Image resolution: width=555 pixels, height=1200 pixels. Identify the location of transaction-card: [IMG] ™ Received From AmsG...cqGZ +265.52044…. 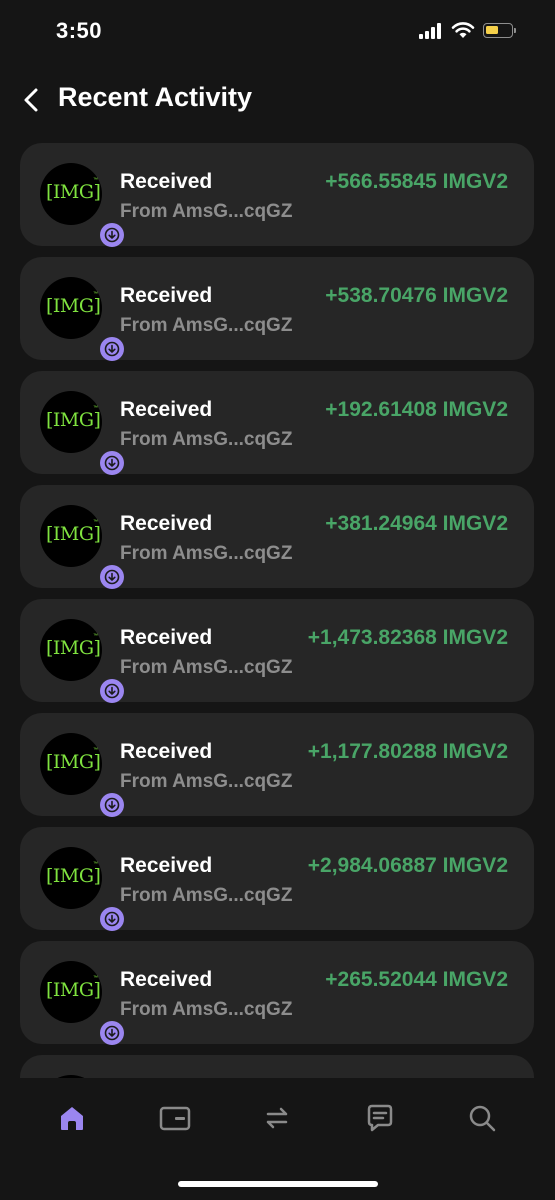
(277, 993).